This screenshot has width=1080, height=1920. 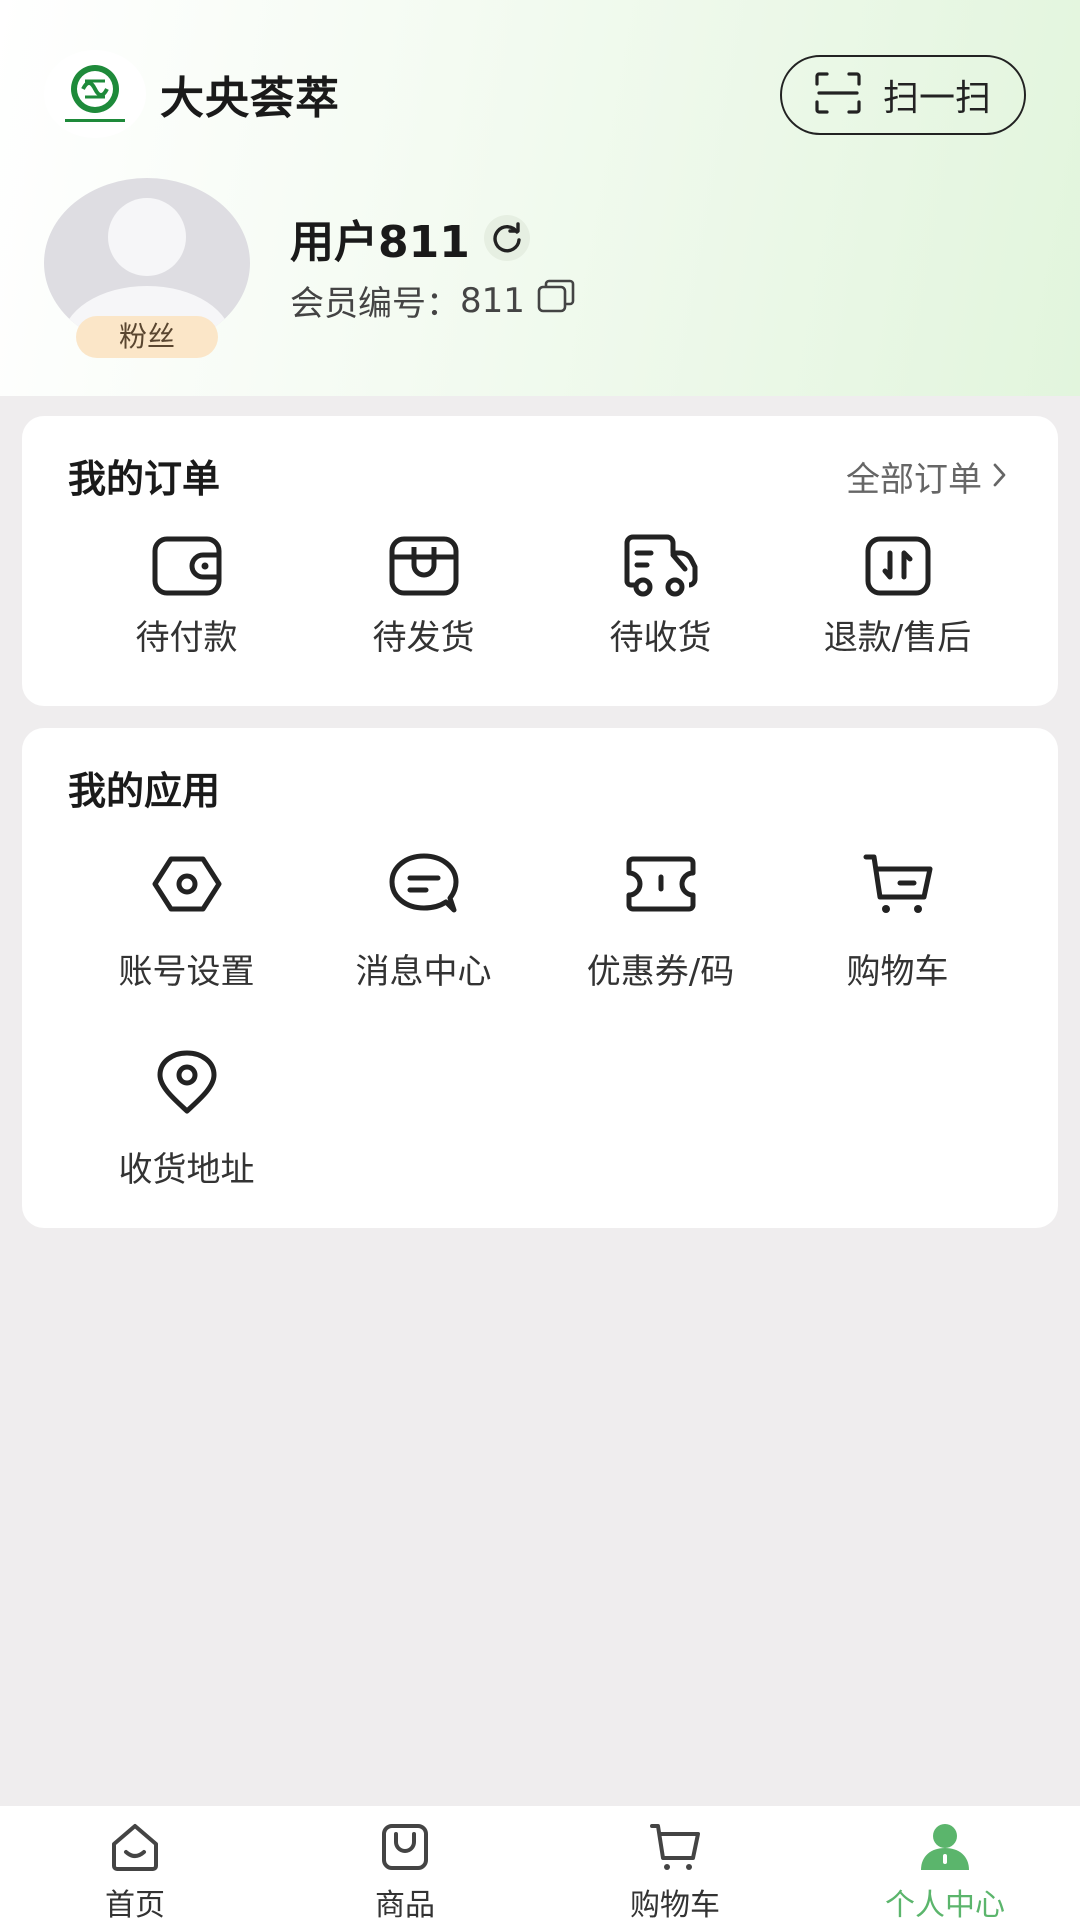 What do you see at coordinates (660, 972) in the screenshot?
I see `app-item-label: 优惠券/码` at bounding box center [660, 972].